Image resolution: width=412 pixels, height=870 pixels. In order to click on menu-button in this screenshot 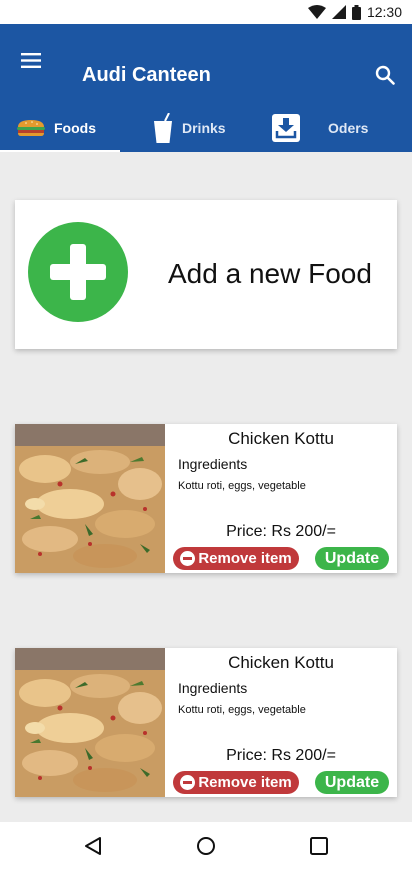, I will do `click(31, 60)`.